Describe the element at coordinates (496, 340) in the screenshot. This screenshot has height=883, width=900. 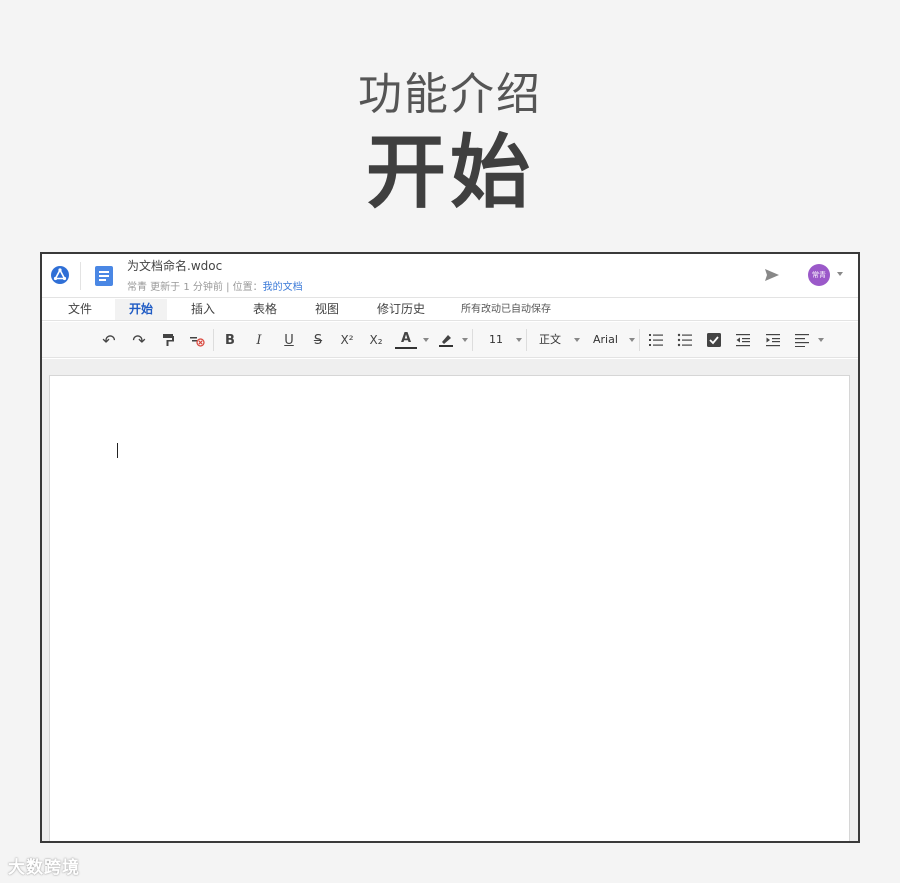
I see `font-size-select: 11` at that location.